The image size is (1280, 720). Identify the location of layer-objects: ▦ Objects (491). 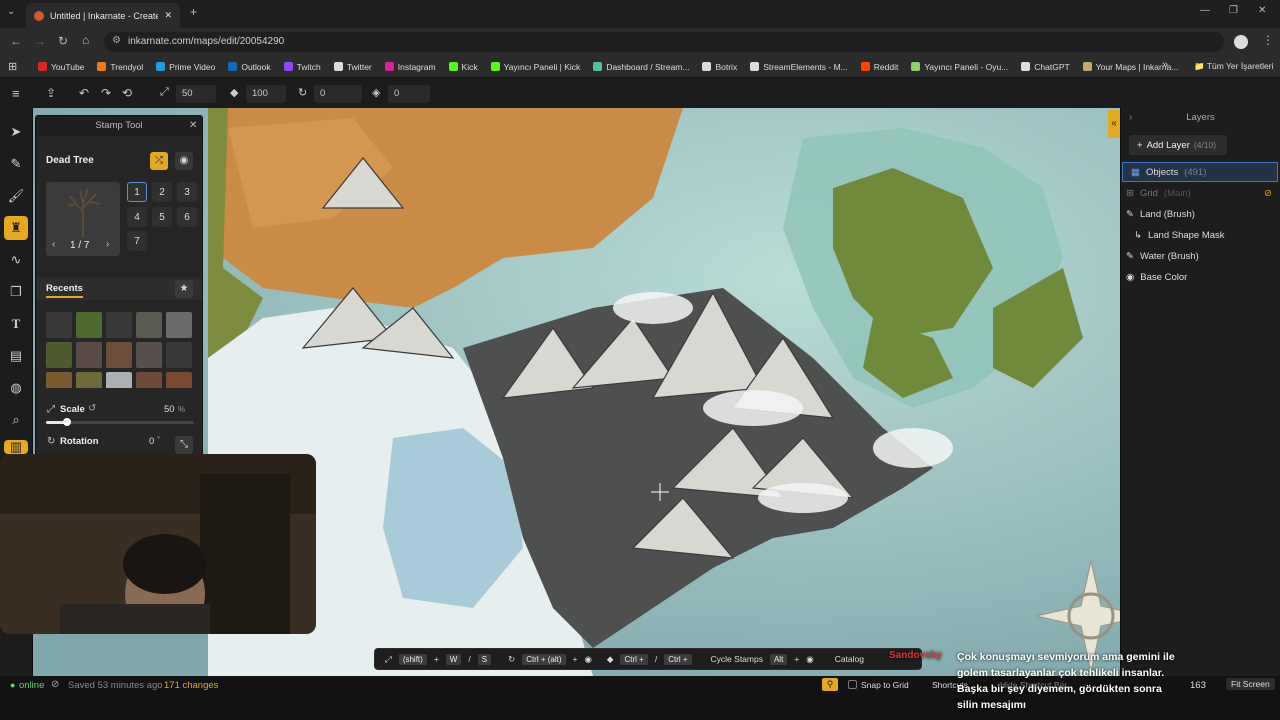
(1200, 172).